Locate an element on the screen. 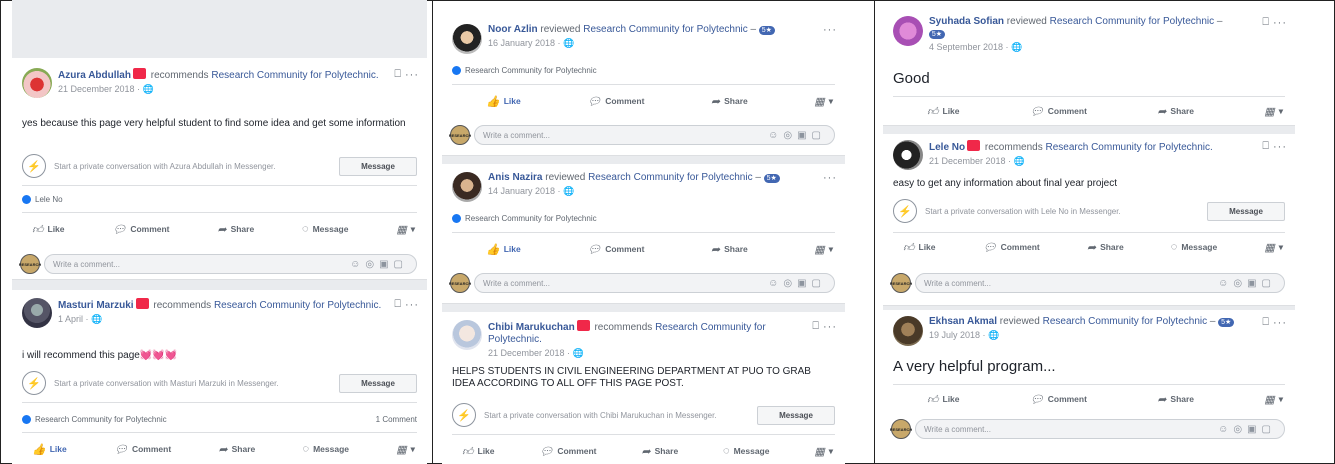 The width and height of the screenshot is (1335, 464). reviewer-name: Masturi Marzuki is located at coordinates (96, 305).